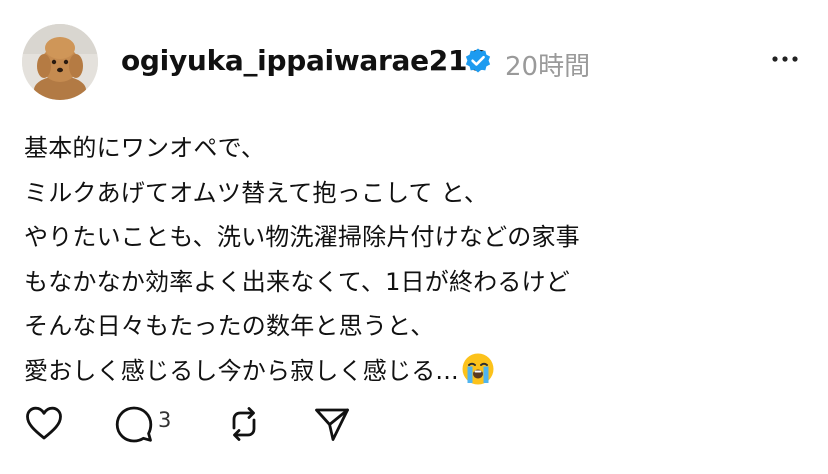  What do you see at coordinates (548, 67) in the screenshot?
I see `timestamp: 20時間` at bounding box center [548, 67].